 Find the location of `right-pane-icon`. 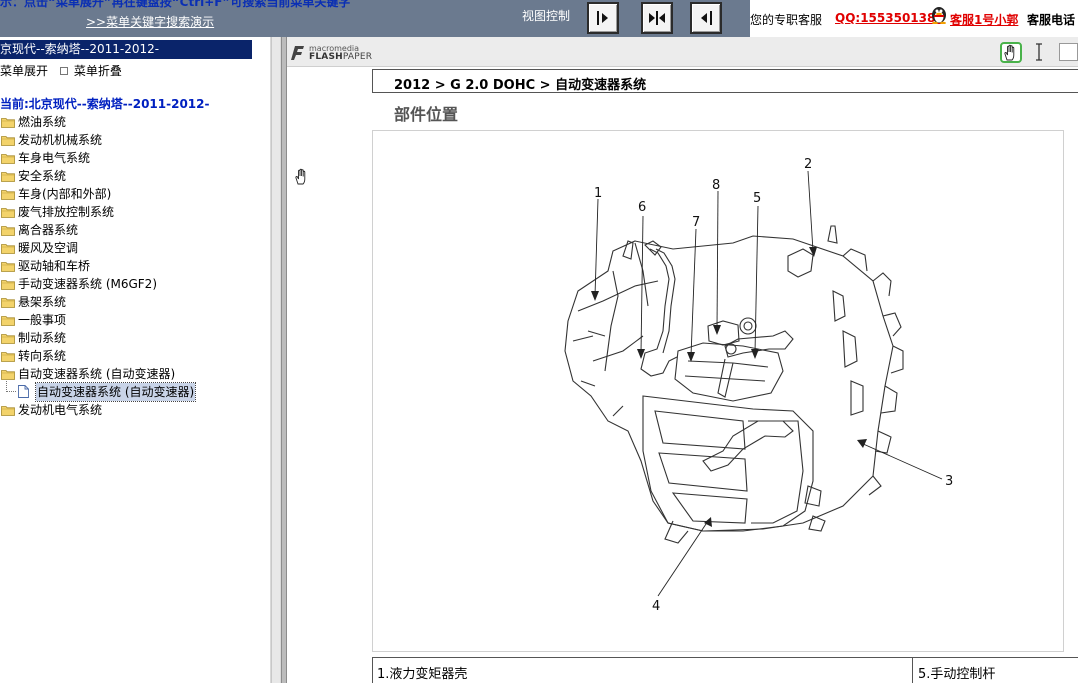

right-pane-icon is located at coordinates (602, 18).